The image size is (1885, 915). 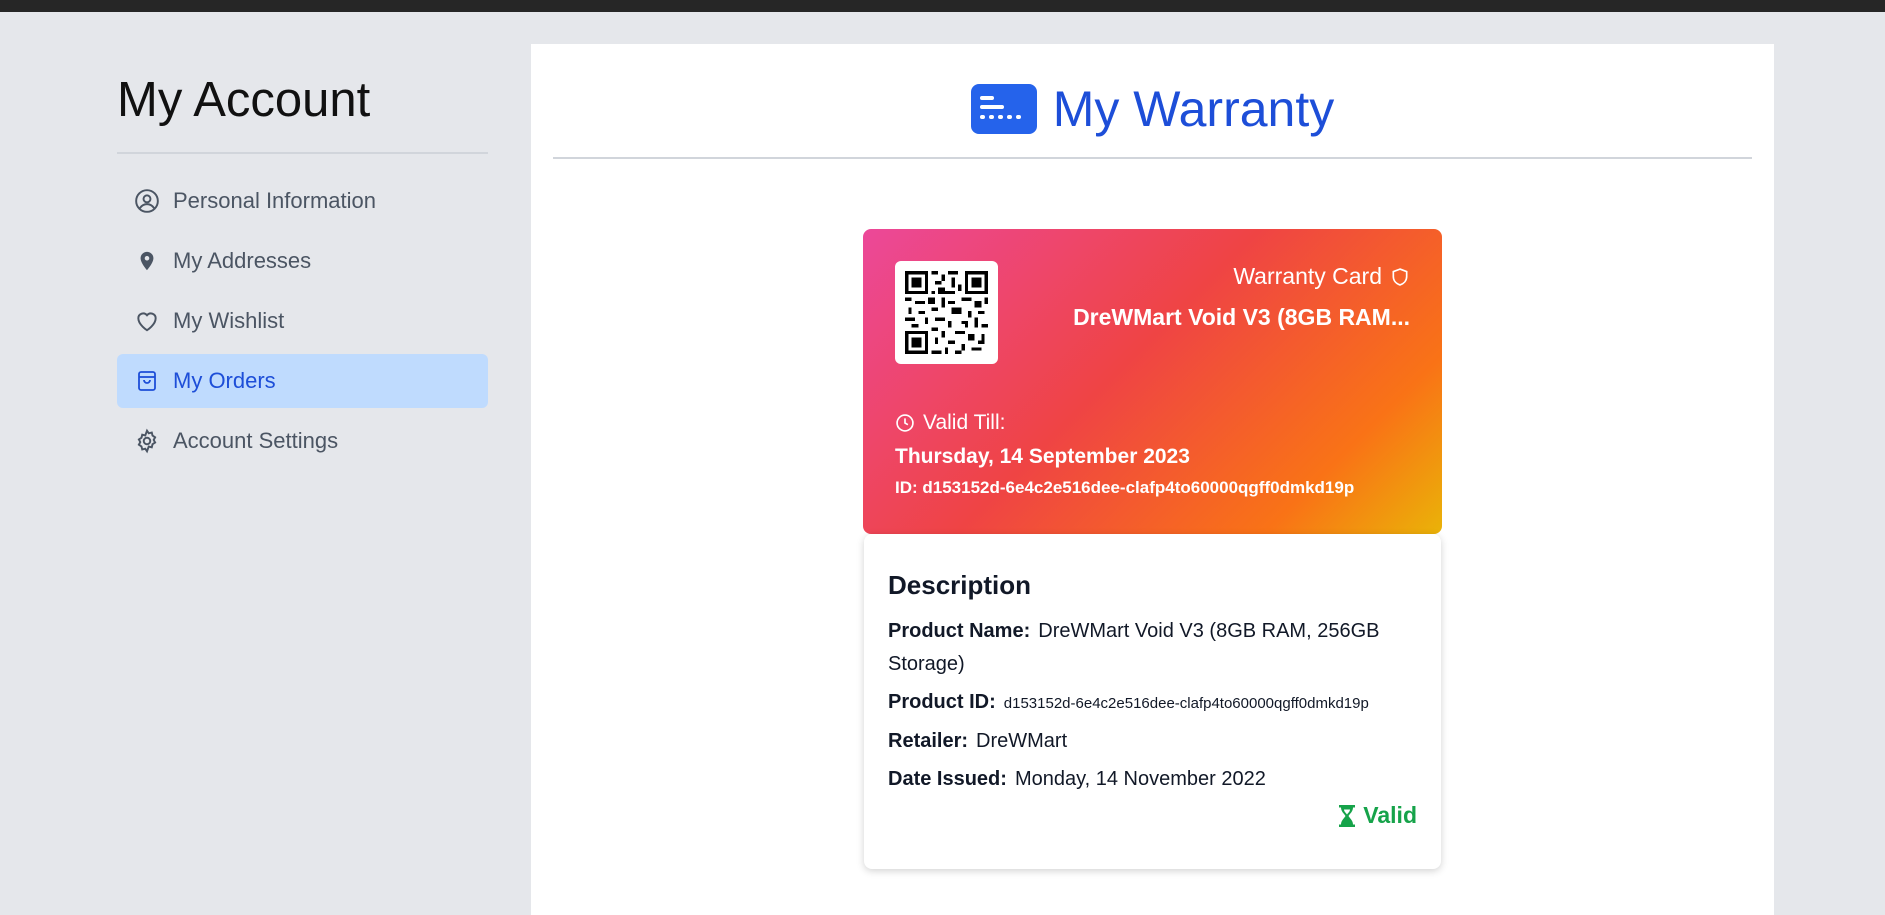 What do you see at coordinates (302, 381) in the screenshot?
I see `sidebar-item-my-orders: My Orders` at bounding box center [302, 381].